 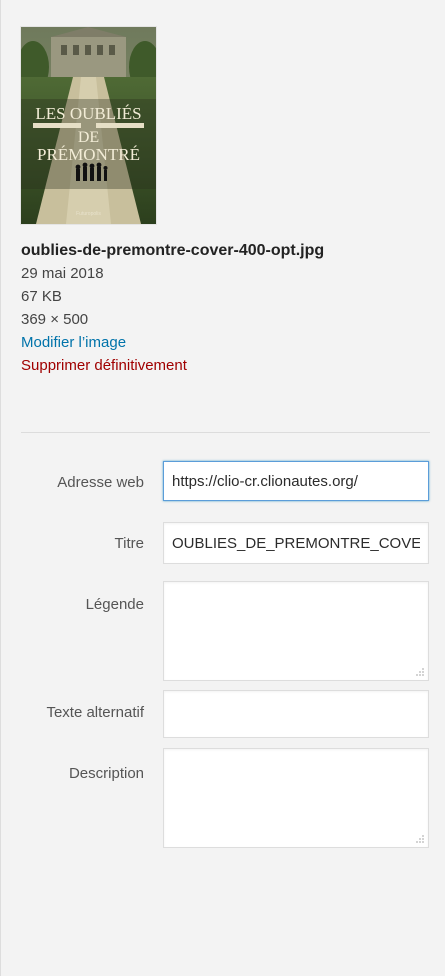 I want to click on attachment-file-size: 67 KB, so click(x=41, y=296).